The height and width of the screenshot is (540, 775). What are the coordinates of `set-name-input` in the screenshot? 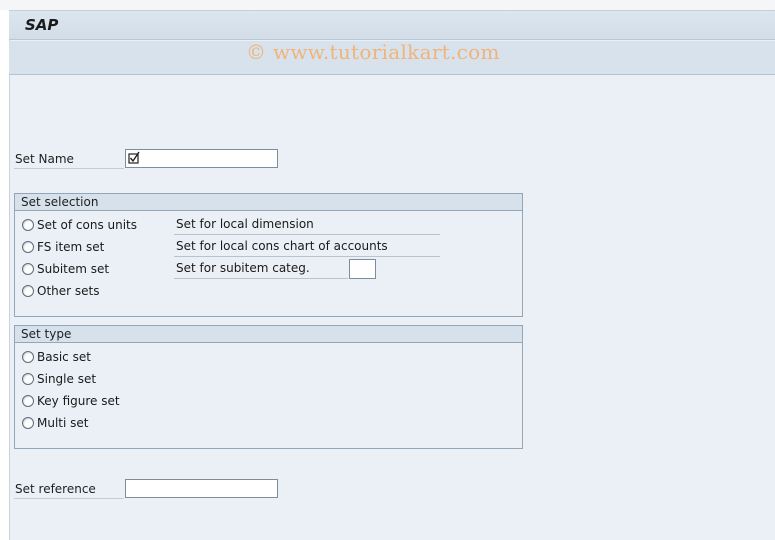 It's located at (201, 158).